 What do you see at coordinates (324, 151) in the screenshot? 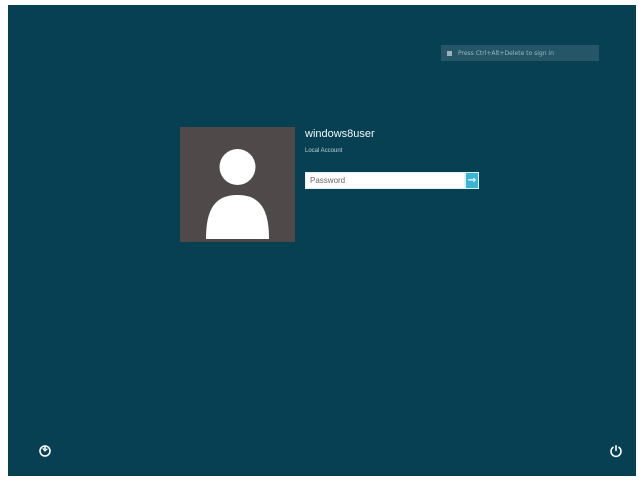
I see `account-type: Local Account` at bounding box center [324, 151].